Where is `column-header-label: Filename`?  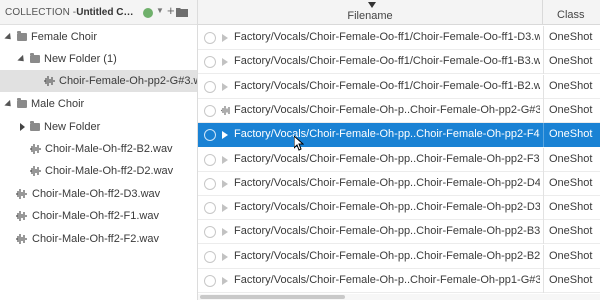
column-header-label: Filename is located at coordinates (370, 16).